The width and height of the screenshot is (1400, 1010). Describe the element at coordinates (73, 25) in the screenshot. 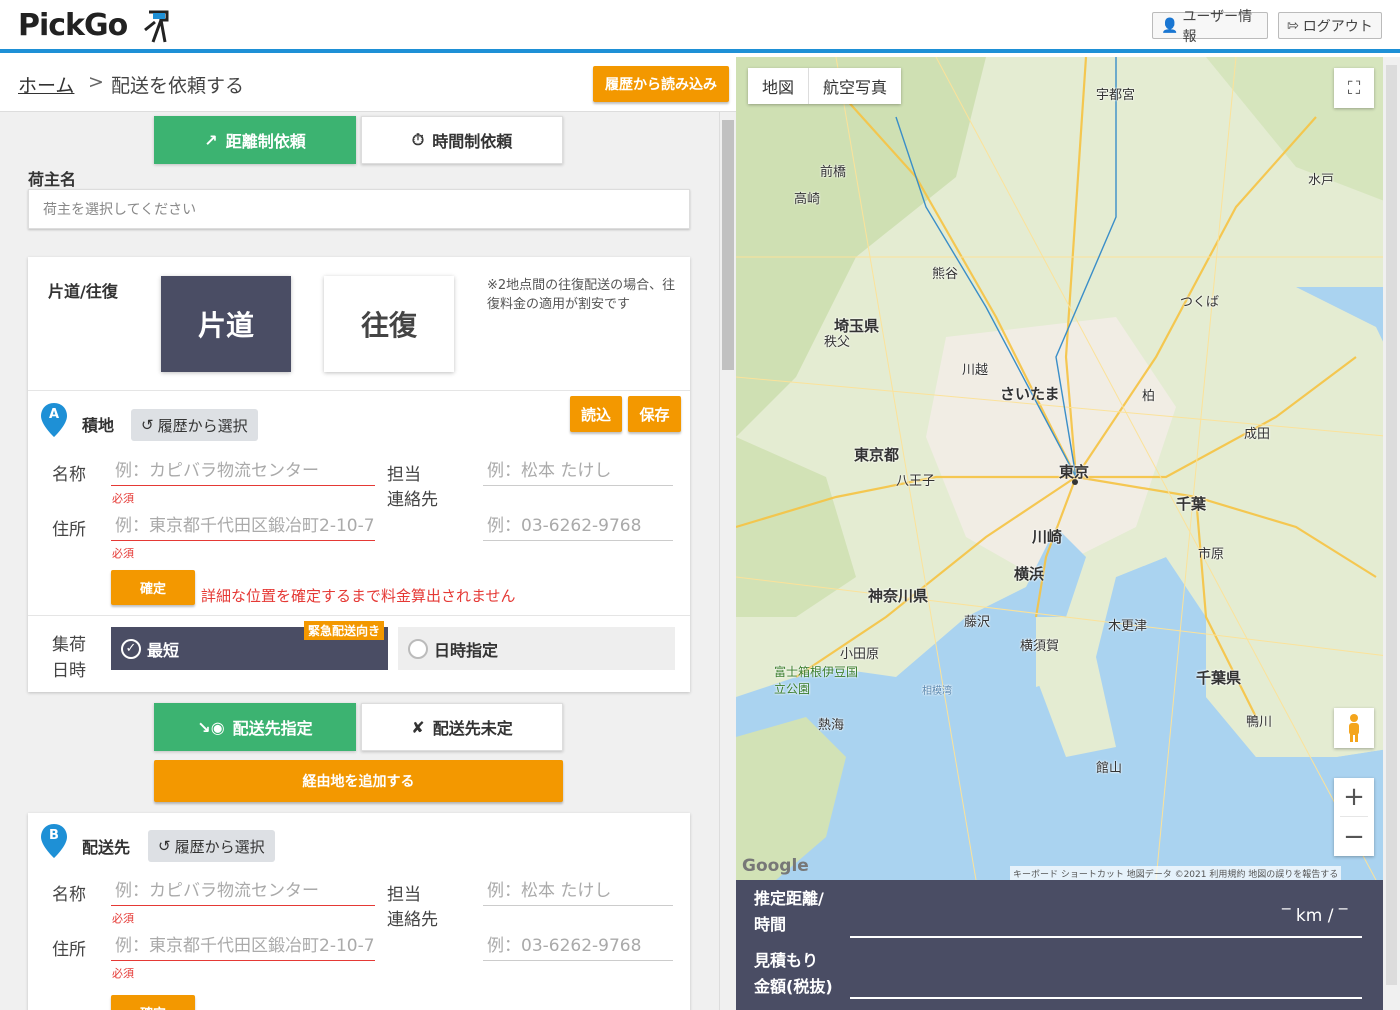

I see `logo-text: PickGo` at that location.